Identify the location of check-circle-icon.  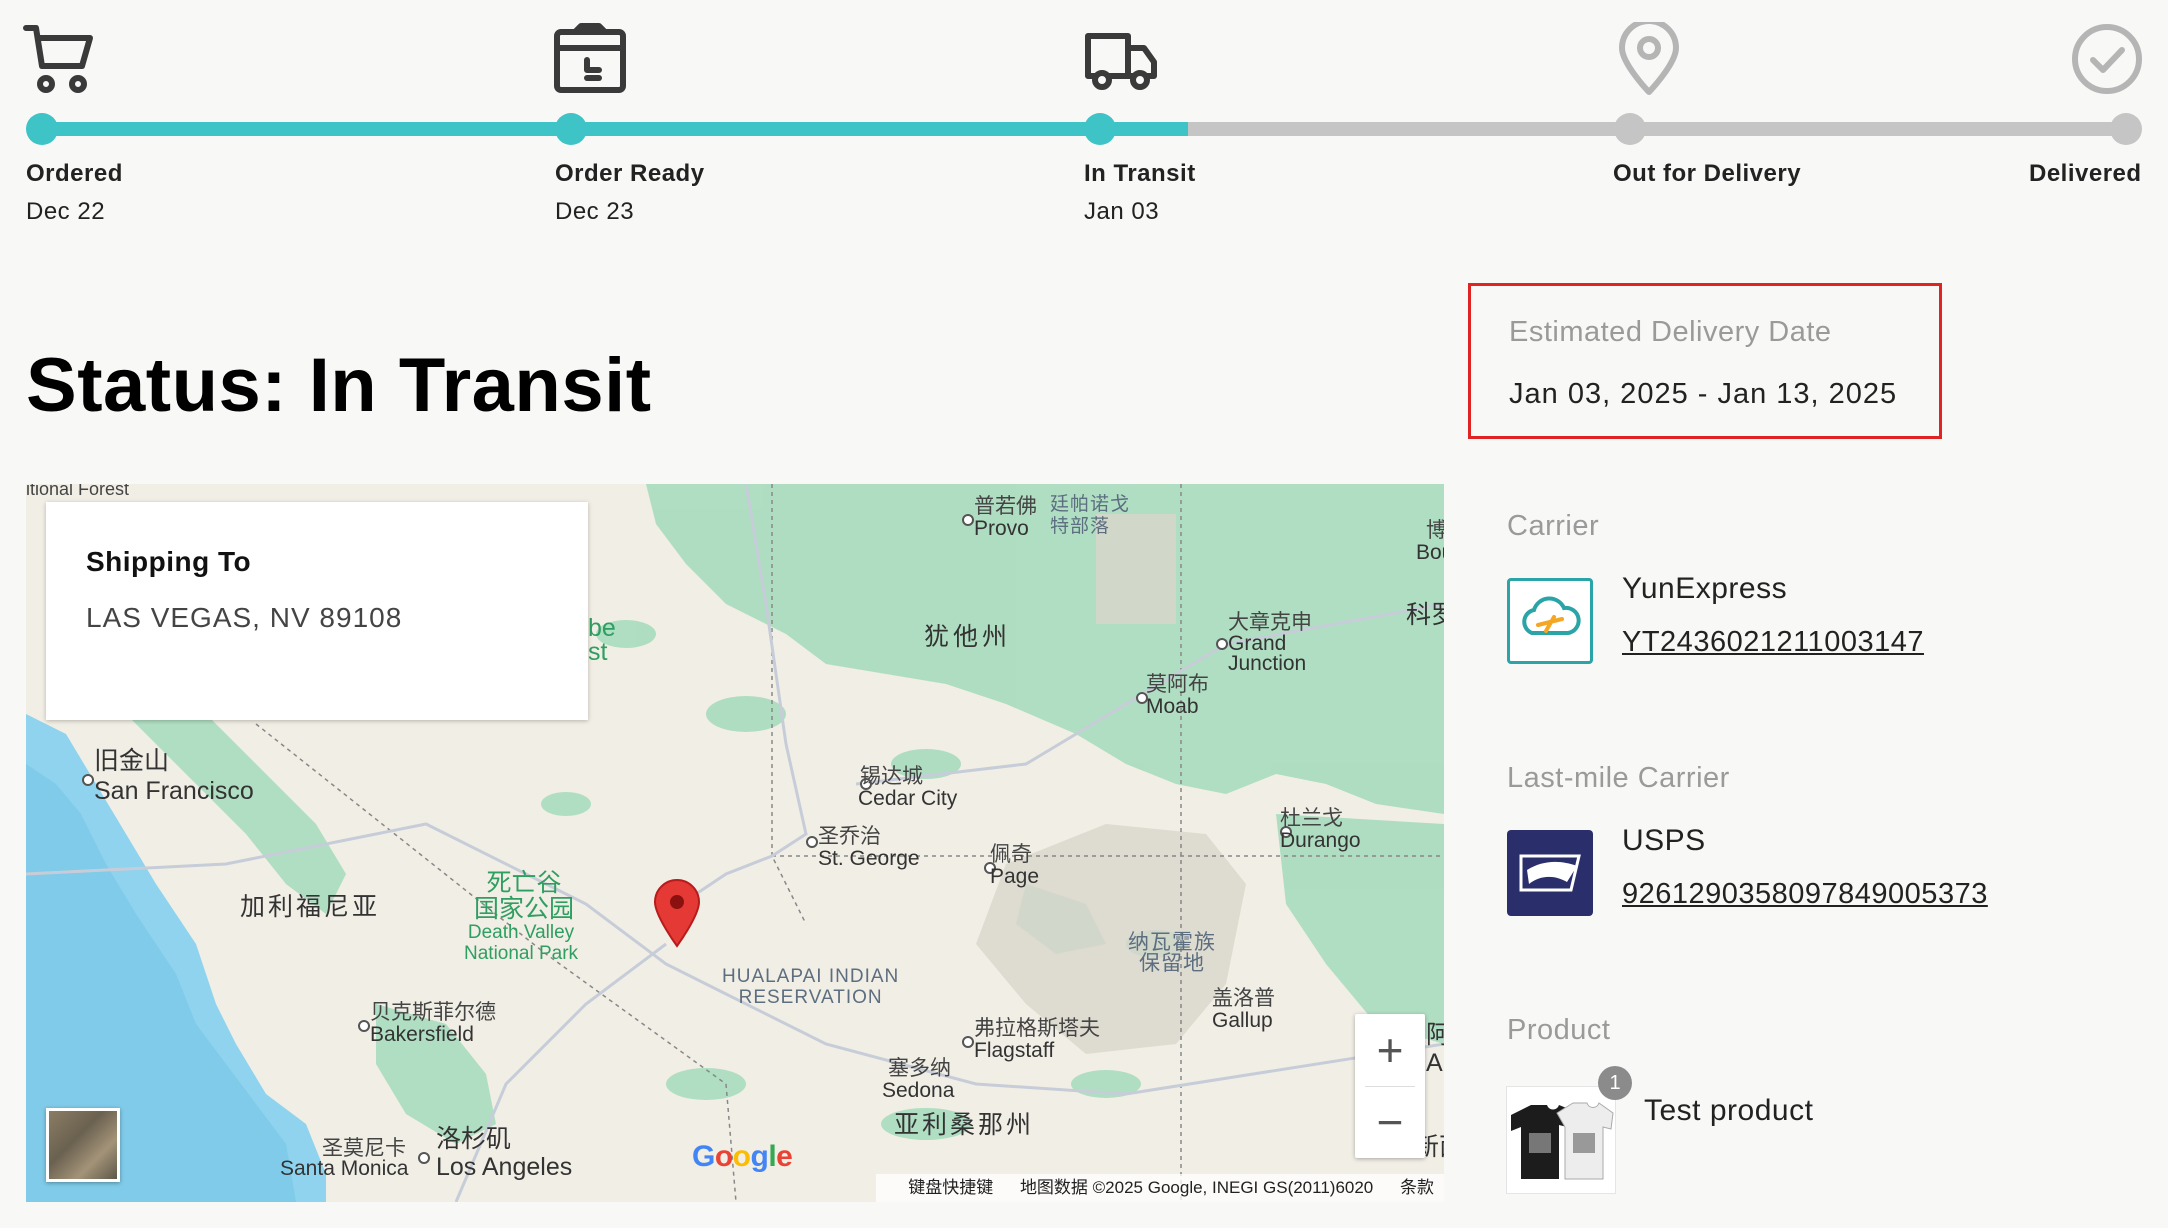
(2107, 59).